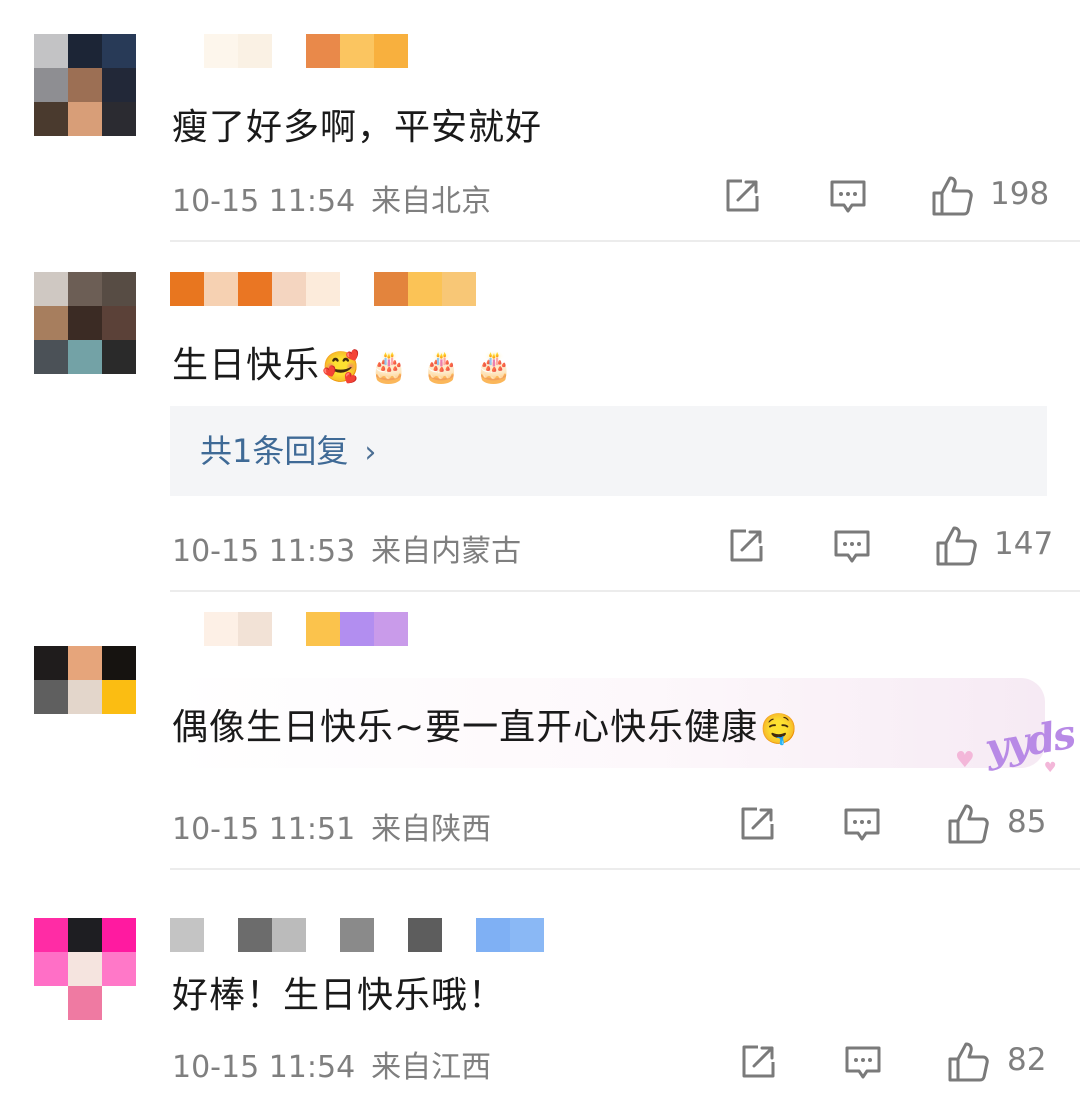  What do you see at coordinates (264, 551) in the screenshot?
I see `timestamp: 10-15 11:53` at bounding box center [264, 551].